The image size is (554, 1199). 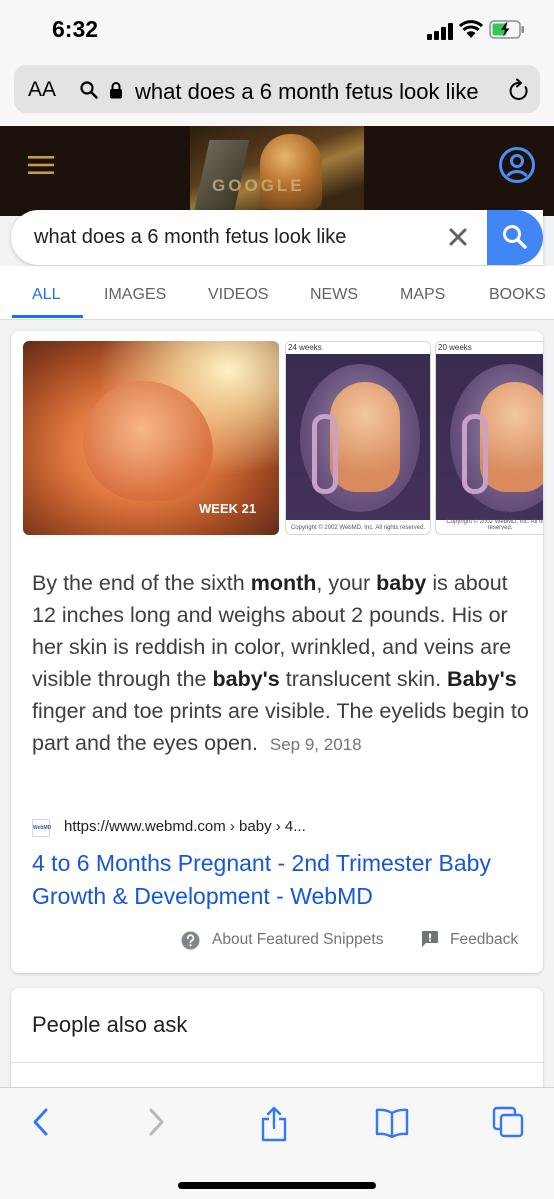 I want to click on search-box: what does a 6 month fetus look like, so click(x=277, y=237).